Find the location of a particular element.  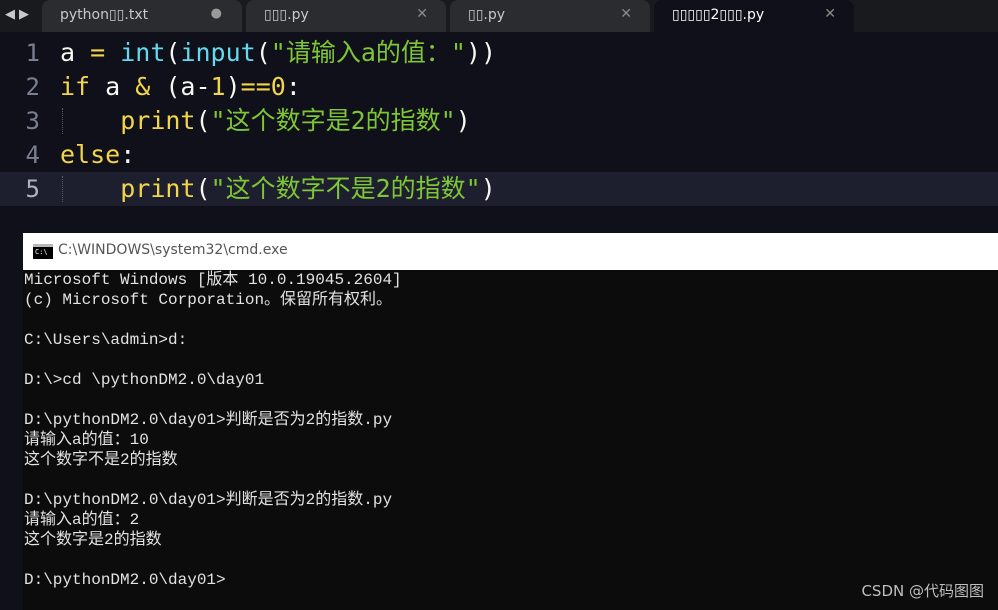

terminal-icon-text: C:\ is located at coordinates (41, 252).